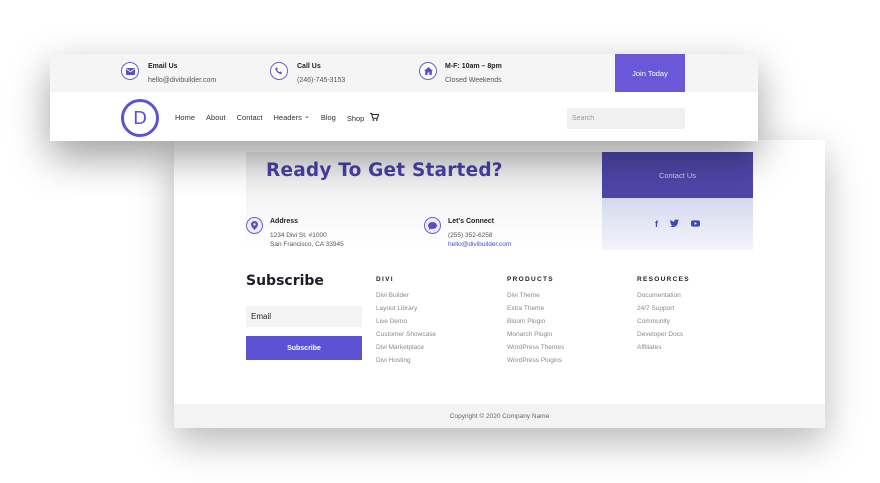 Image resolution: width=880 pixels, height=483 pixels. I want to click on footer-link: Bloom Plugin, so click(535, 324).